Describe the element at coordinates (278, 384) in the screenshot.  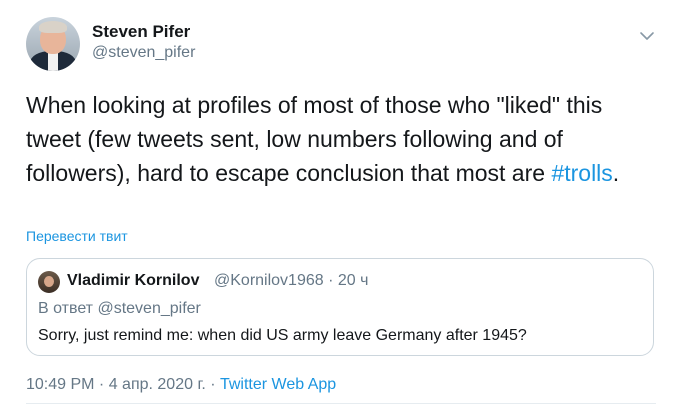
I see `source-app-link: Twitter Web App` at that location.